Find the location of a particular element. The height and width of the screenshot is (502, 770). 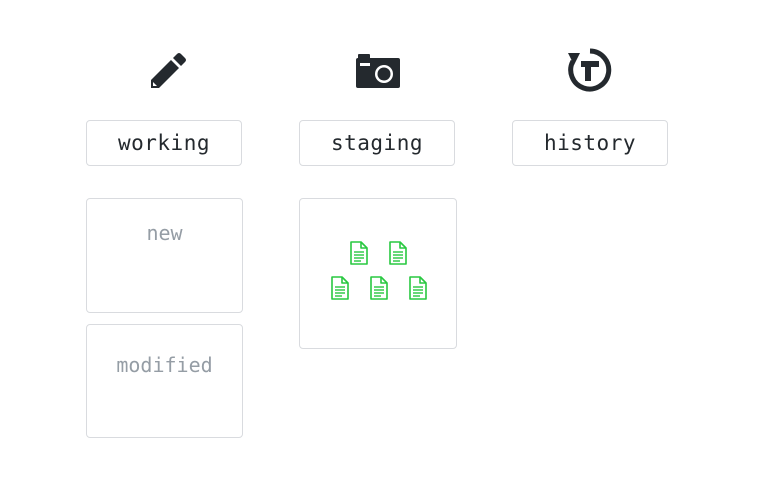

staging-label: staging is located at coordinates (377, 143).